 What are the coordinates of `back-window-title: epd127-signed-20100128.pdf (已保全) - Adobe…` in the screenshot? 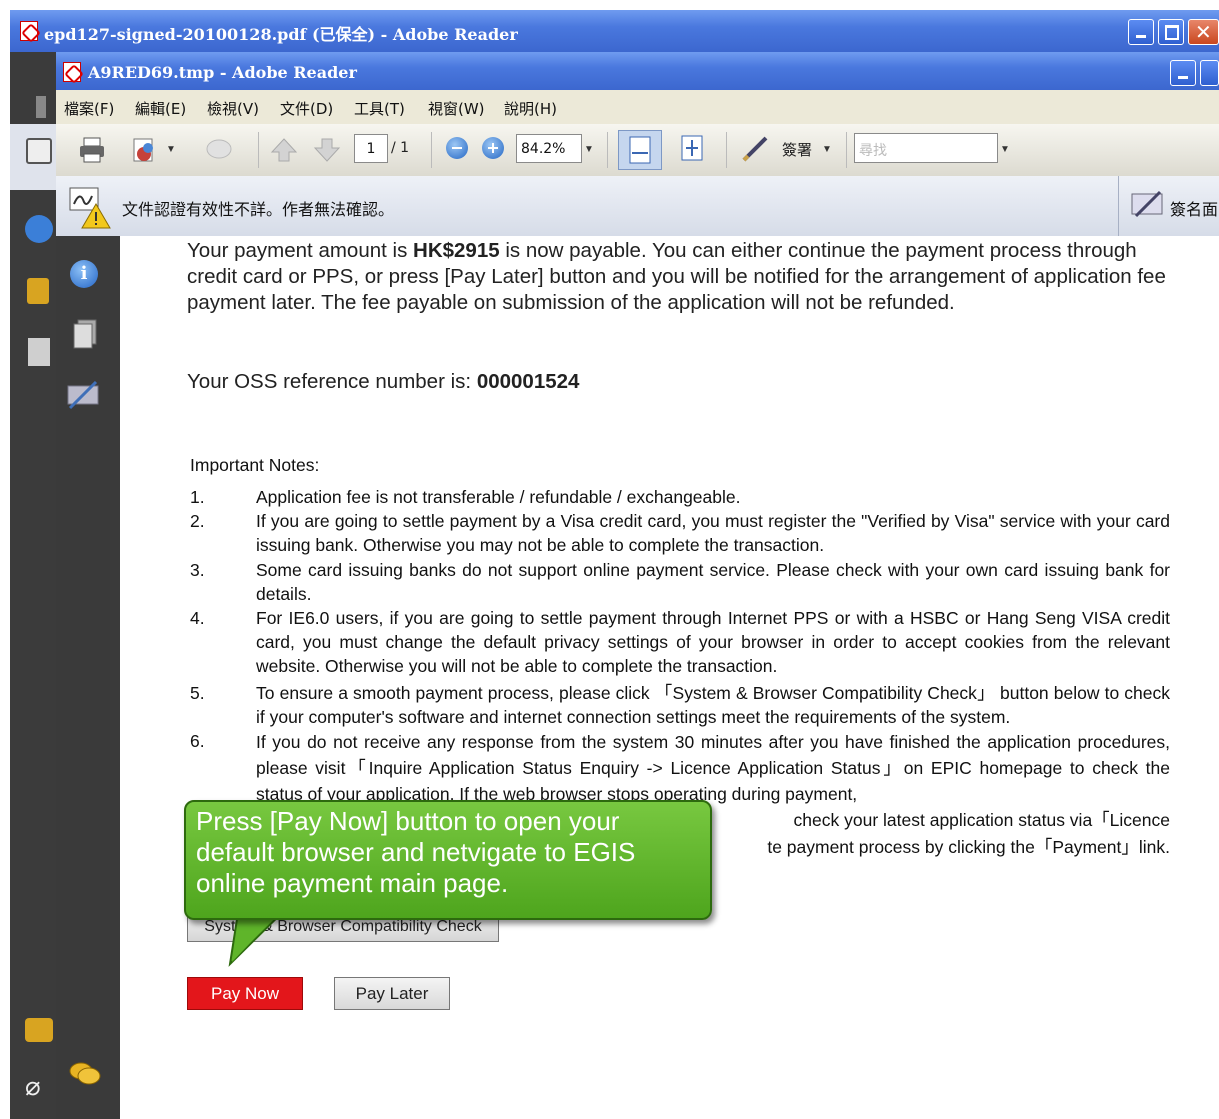 It's located at (281, 34).